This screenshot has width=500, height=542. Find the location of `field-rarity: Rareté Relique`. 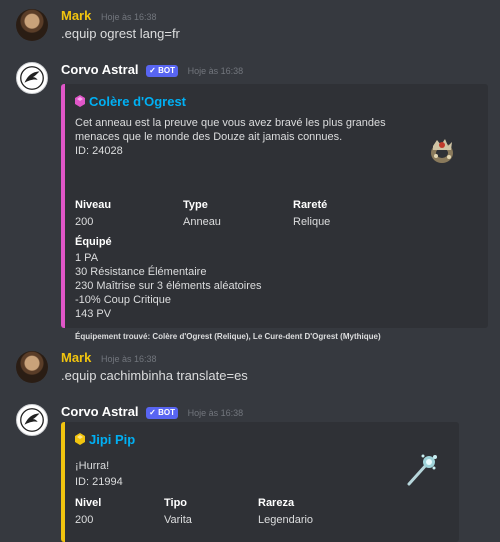

field-rarity: Rareté Relique is located at coordinates (312, 213).